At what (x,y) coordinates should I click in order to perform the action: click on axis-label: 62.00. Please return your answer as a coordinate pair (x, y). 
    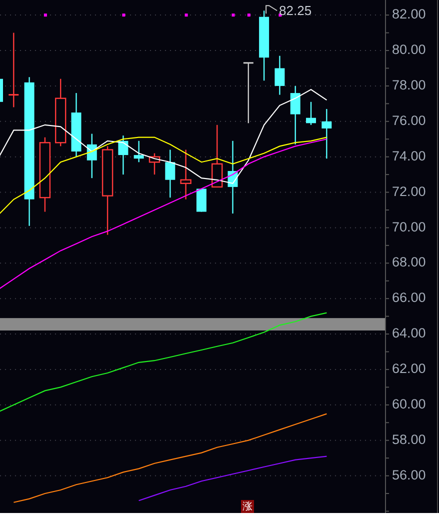
    Looking at the image, I should click on (409, 368).